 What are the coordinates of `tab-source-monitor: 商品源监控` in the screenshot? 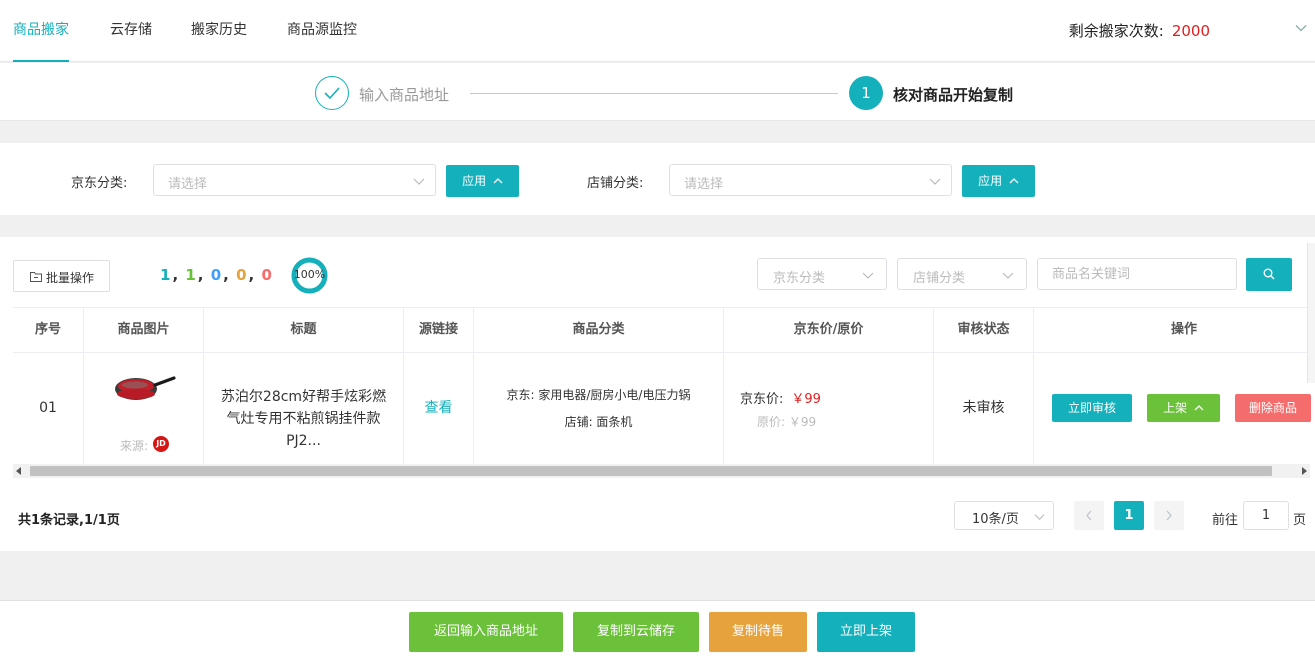 It's located at (322, 31).